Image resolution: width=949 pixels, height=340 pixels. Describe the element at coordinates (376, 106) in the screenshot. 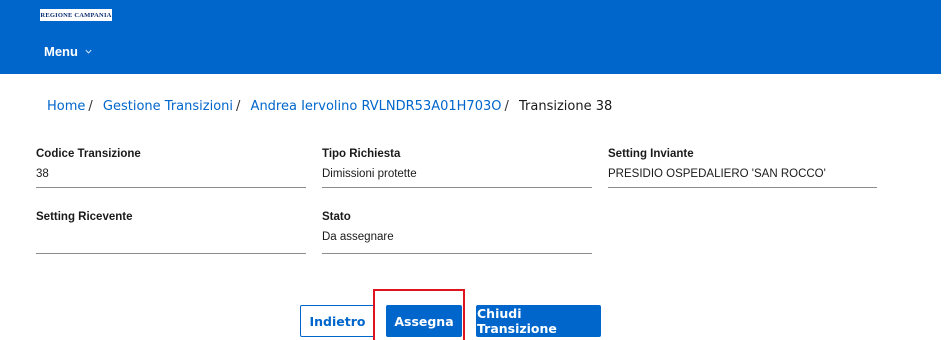

I see `breadcrumb-patient: Andrea Iervolino RVLNDR53A01H703O` at that location.